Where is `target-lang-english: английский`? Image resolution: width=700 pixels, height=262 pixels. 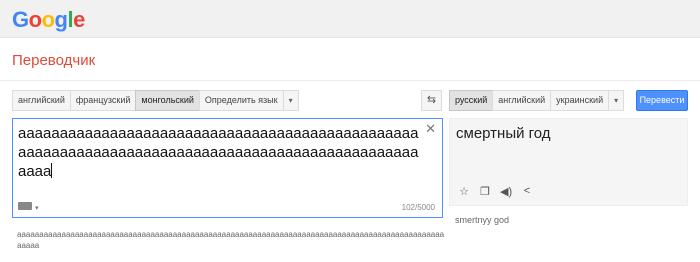
target-lang-english: английский is located at coordinates (522, 100).